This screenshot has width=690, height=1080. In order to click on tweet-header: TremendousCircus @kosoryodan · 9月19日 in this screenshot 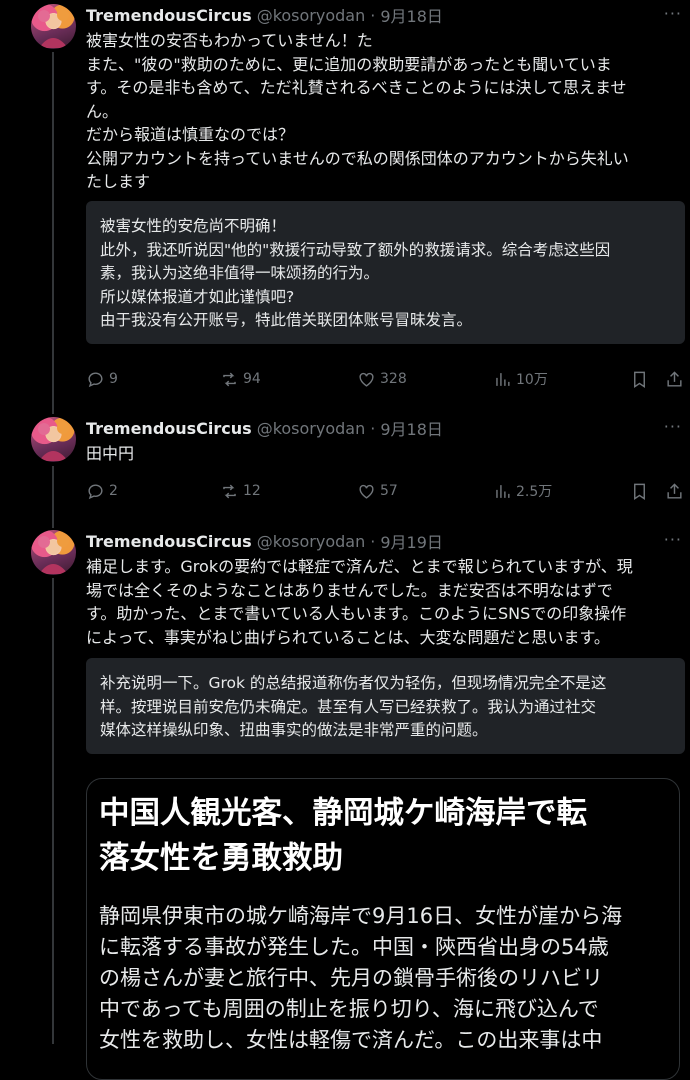, I will do `click(264, 541)`.